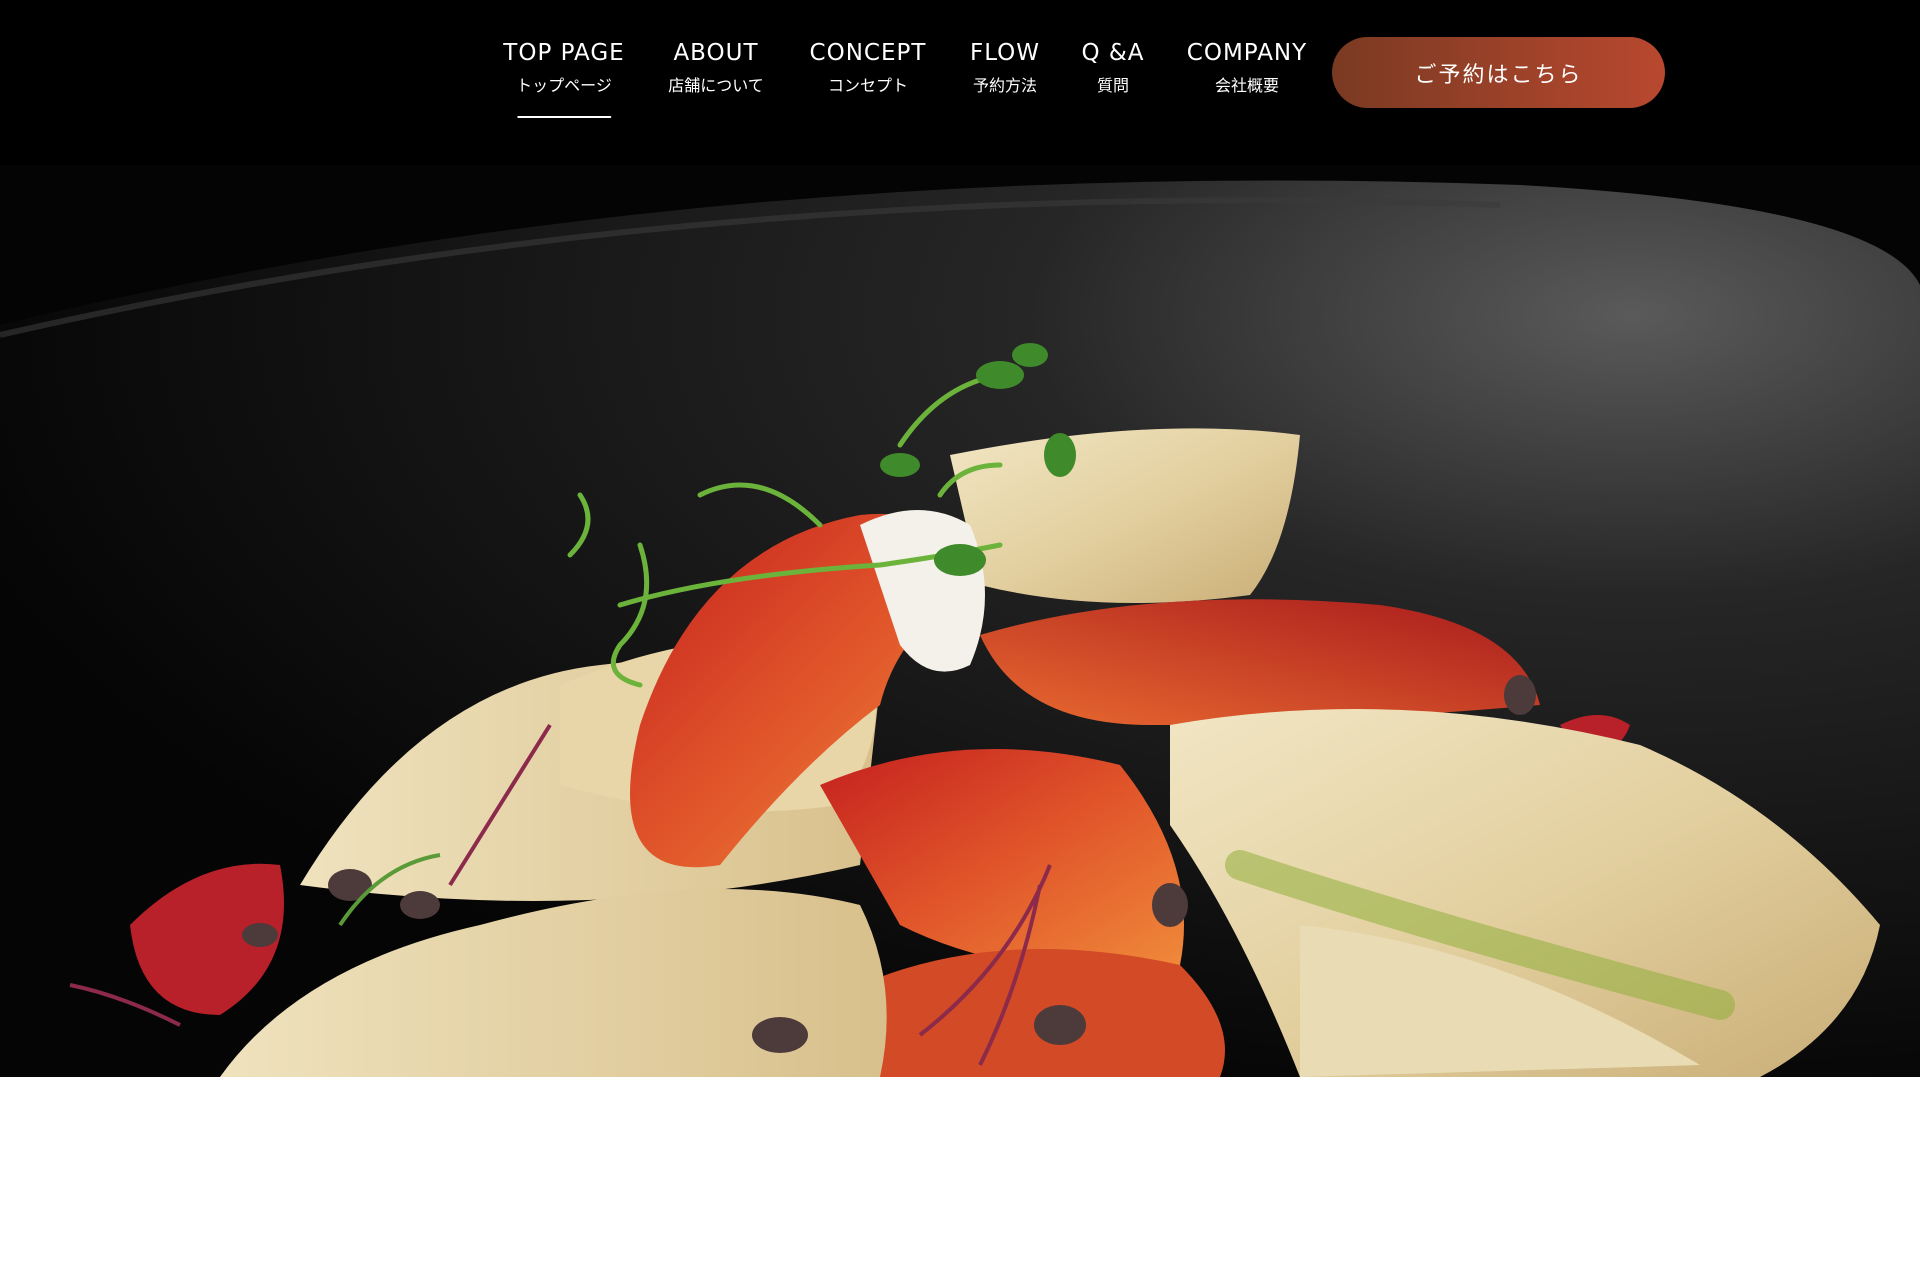 The image size is (1920, 1281). I want to click on nav-item-label-en: COMPANY, so click(1247, 53).